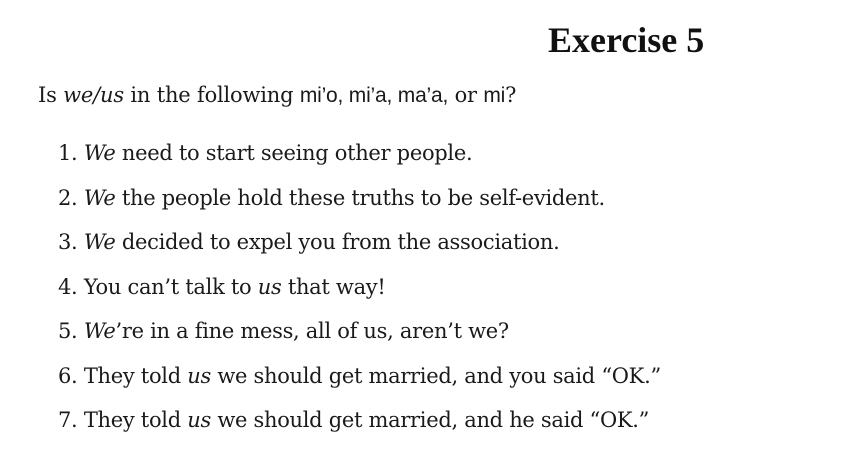 The height and width of the screenshot is (454, 858). Describe the element at coordinates (51, 95) in the screenshot. I see `prompt-lead: Is` at that location.